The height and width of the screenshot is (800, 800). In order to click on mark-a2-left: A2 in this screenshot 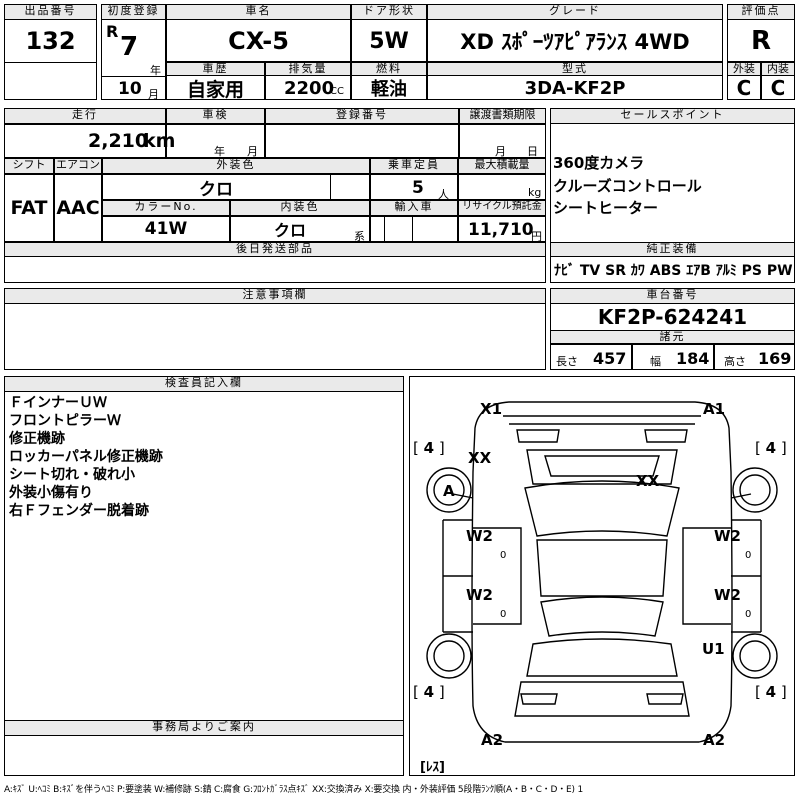, I will do `click(492, 740)`.